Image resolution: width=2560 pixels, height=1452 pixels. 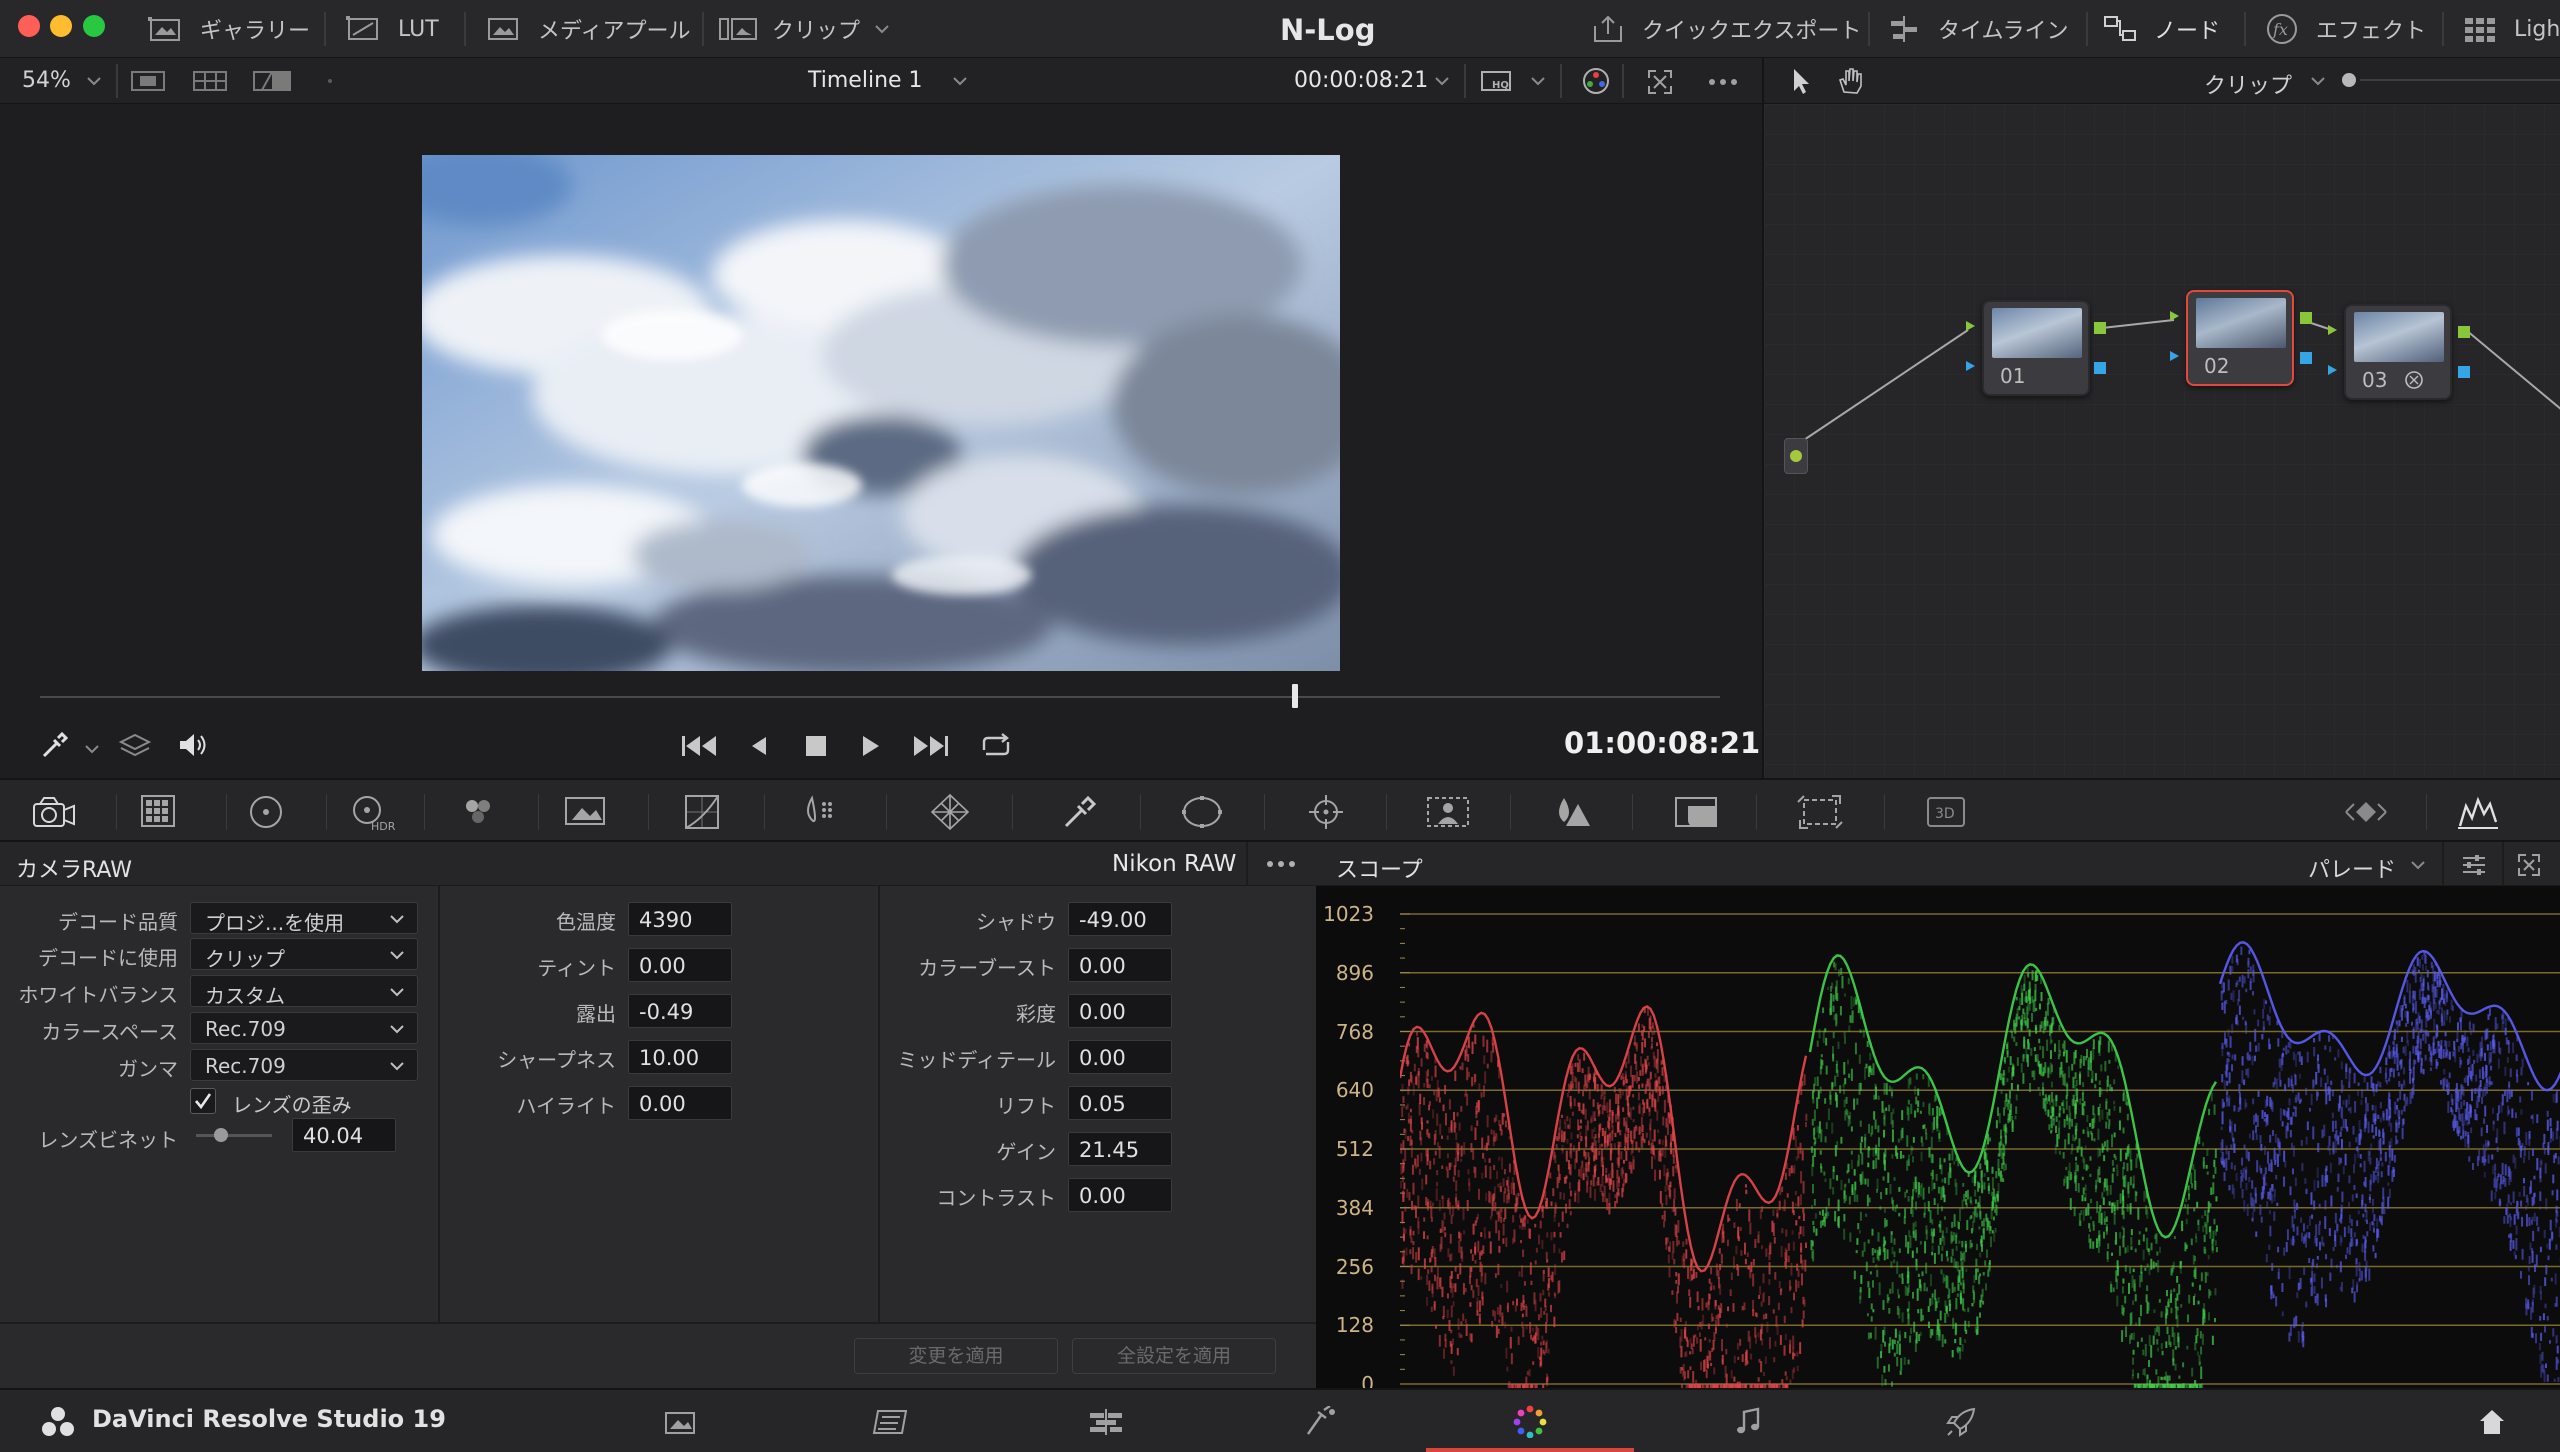 What do you see at coordinates (2352, 868) in the screenshot?
I see `scope-mode-dropdown: パレード` at bounding box center [2352, 868].